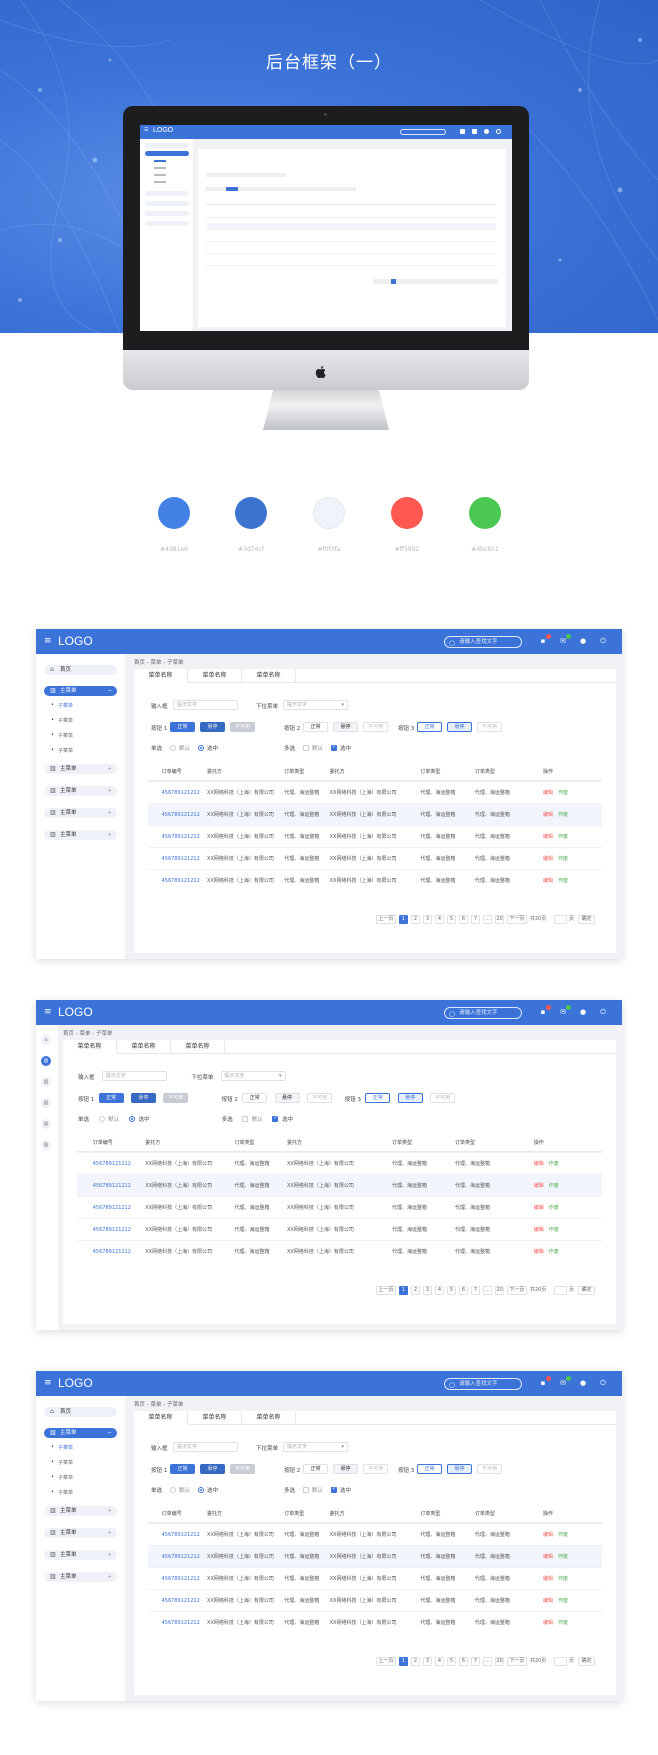 This screenshot has width=658, height=1755. Describe the element at coordinates (544, 1382) in the screenshot. I see `chat-icon: ▪` at that location.